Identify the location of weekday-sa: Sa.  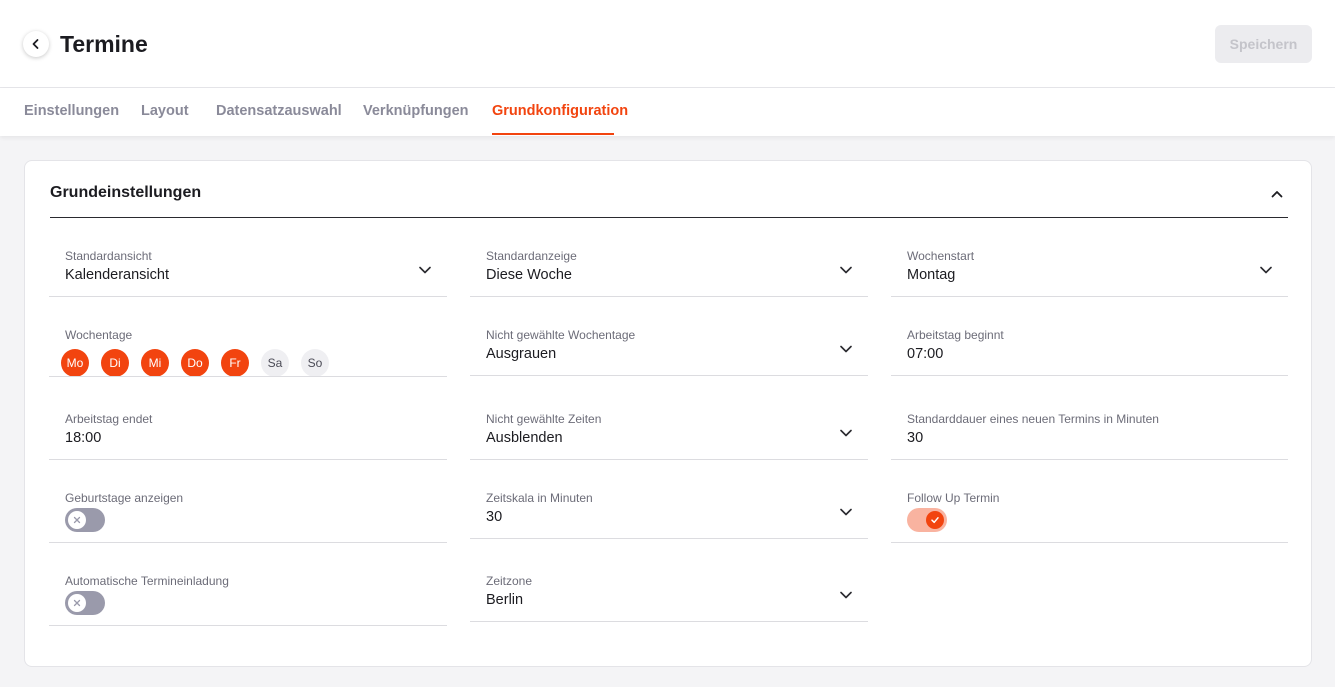
(275, 363).